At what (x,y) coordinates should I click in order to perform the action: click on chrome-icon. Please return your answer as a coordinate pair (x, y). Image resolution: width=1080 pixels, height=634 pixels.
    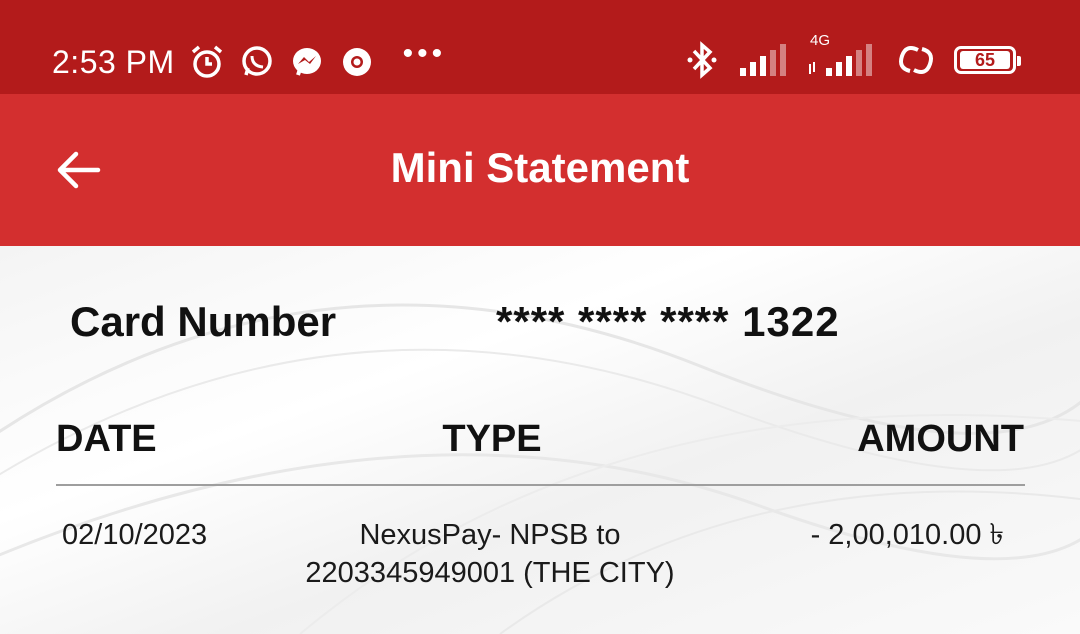
    Looking at the image, I should click on (357, 62).